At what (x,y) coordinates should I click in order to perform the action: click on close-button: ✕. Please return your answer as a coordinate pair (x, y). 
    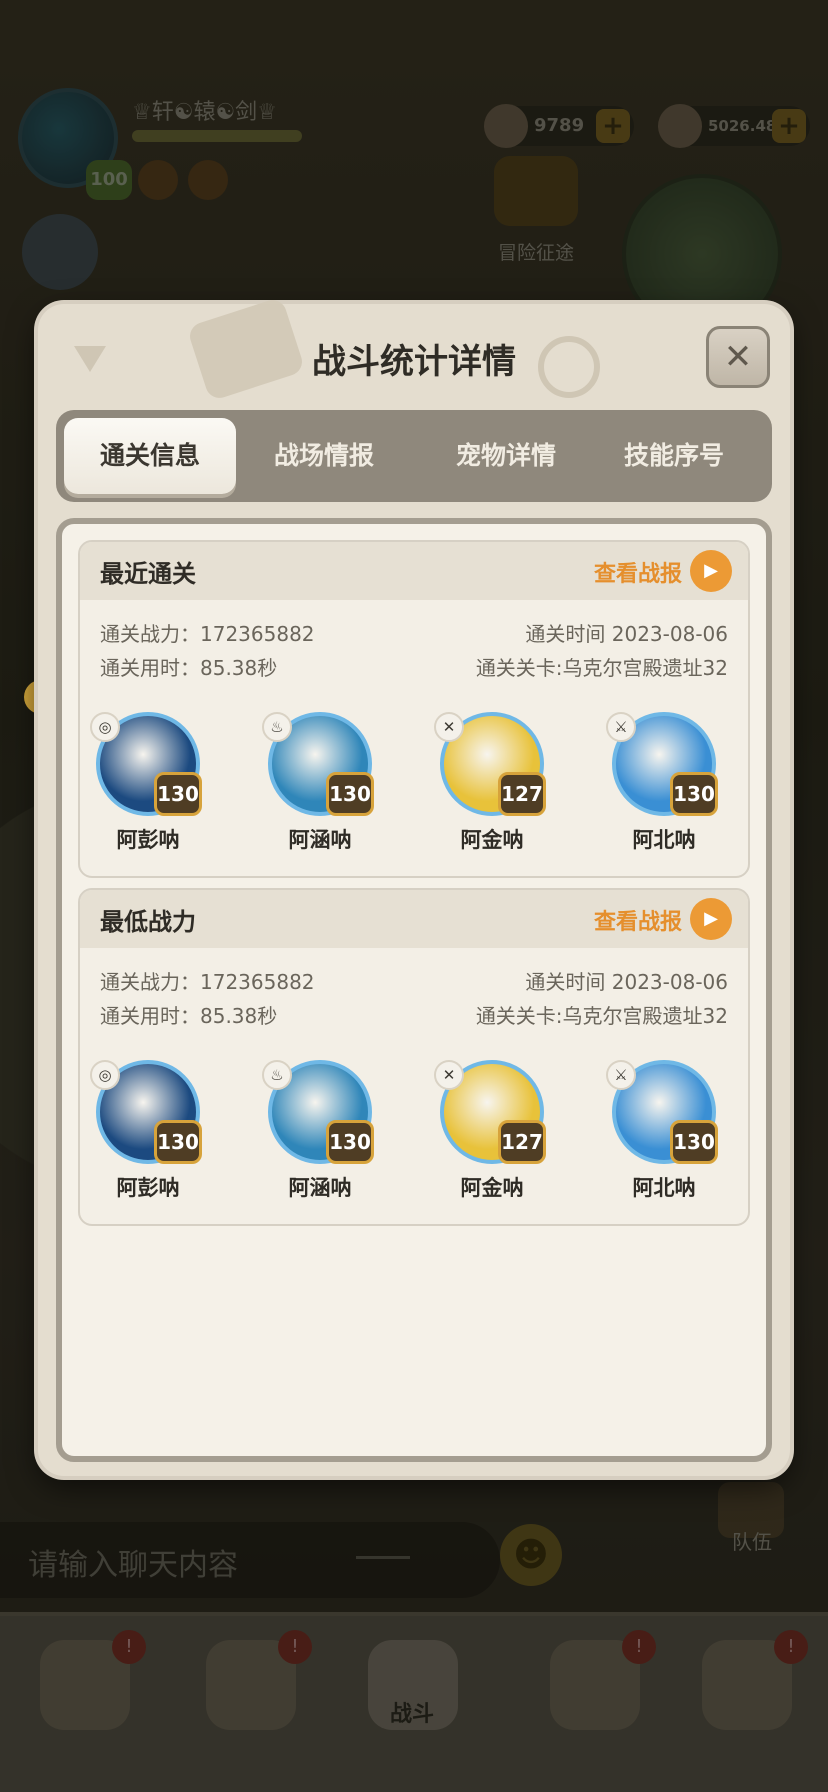
    Looking at the image, I should click on (738, 357).